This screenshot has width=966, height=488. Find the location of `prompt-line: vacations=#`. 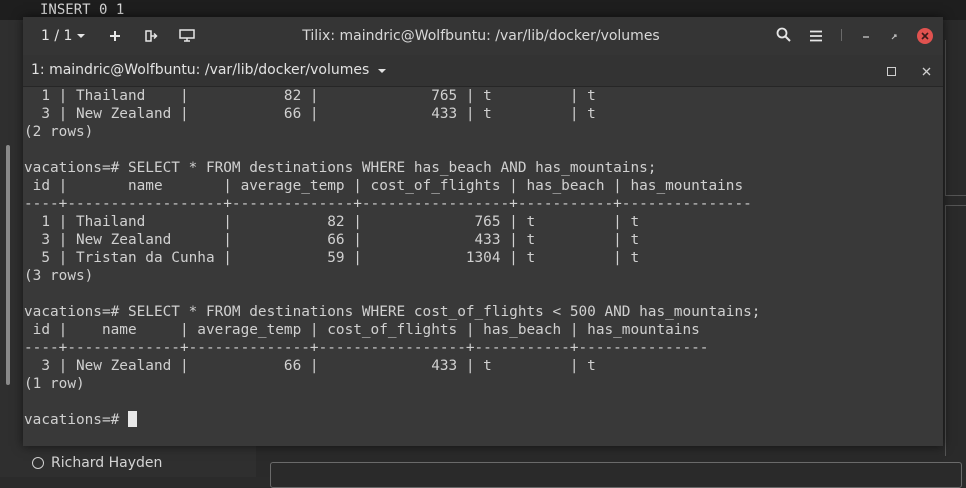

prompt-line: vacations=# is located at coordinates (483, 420).